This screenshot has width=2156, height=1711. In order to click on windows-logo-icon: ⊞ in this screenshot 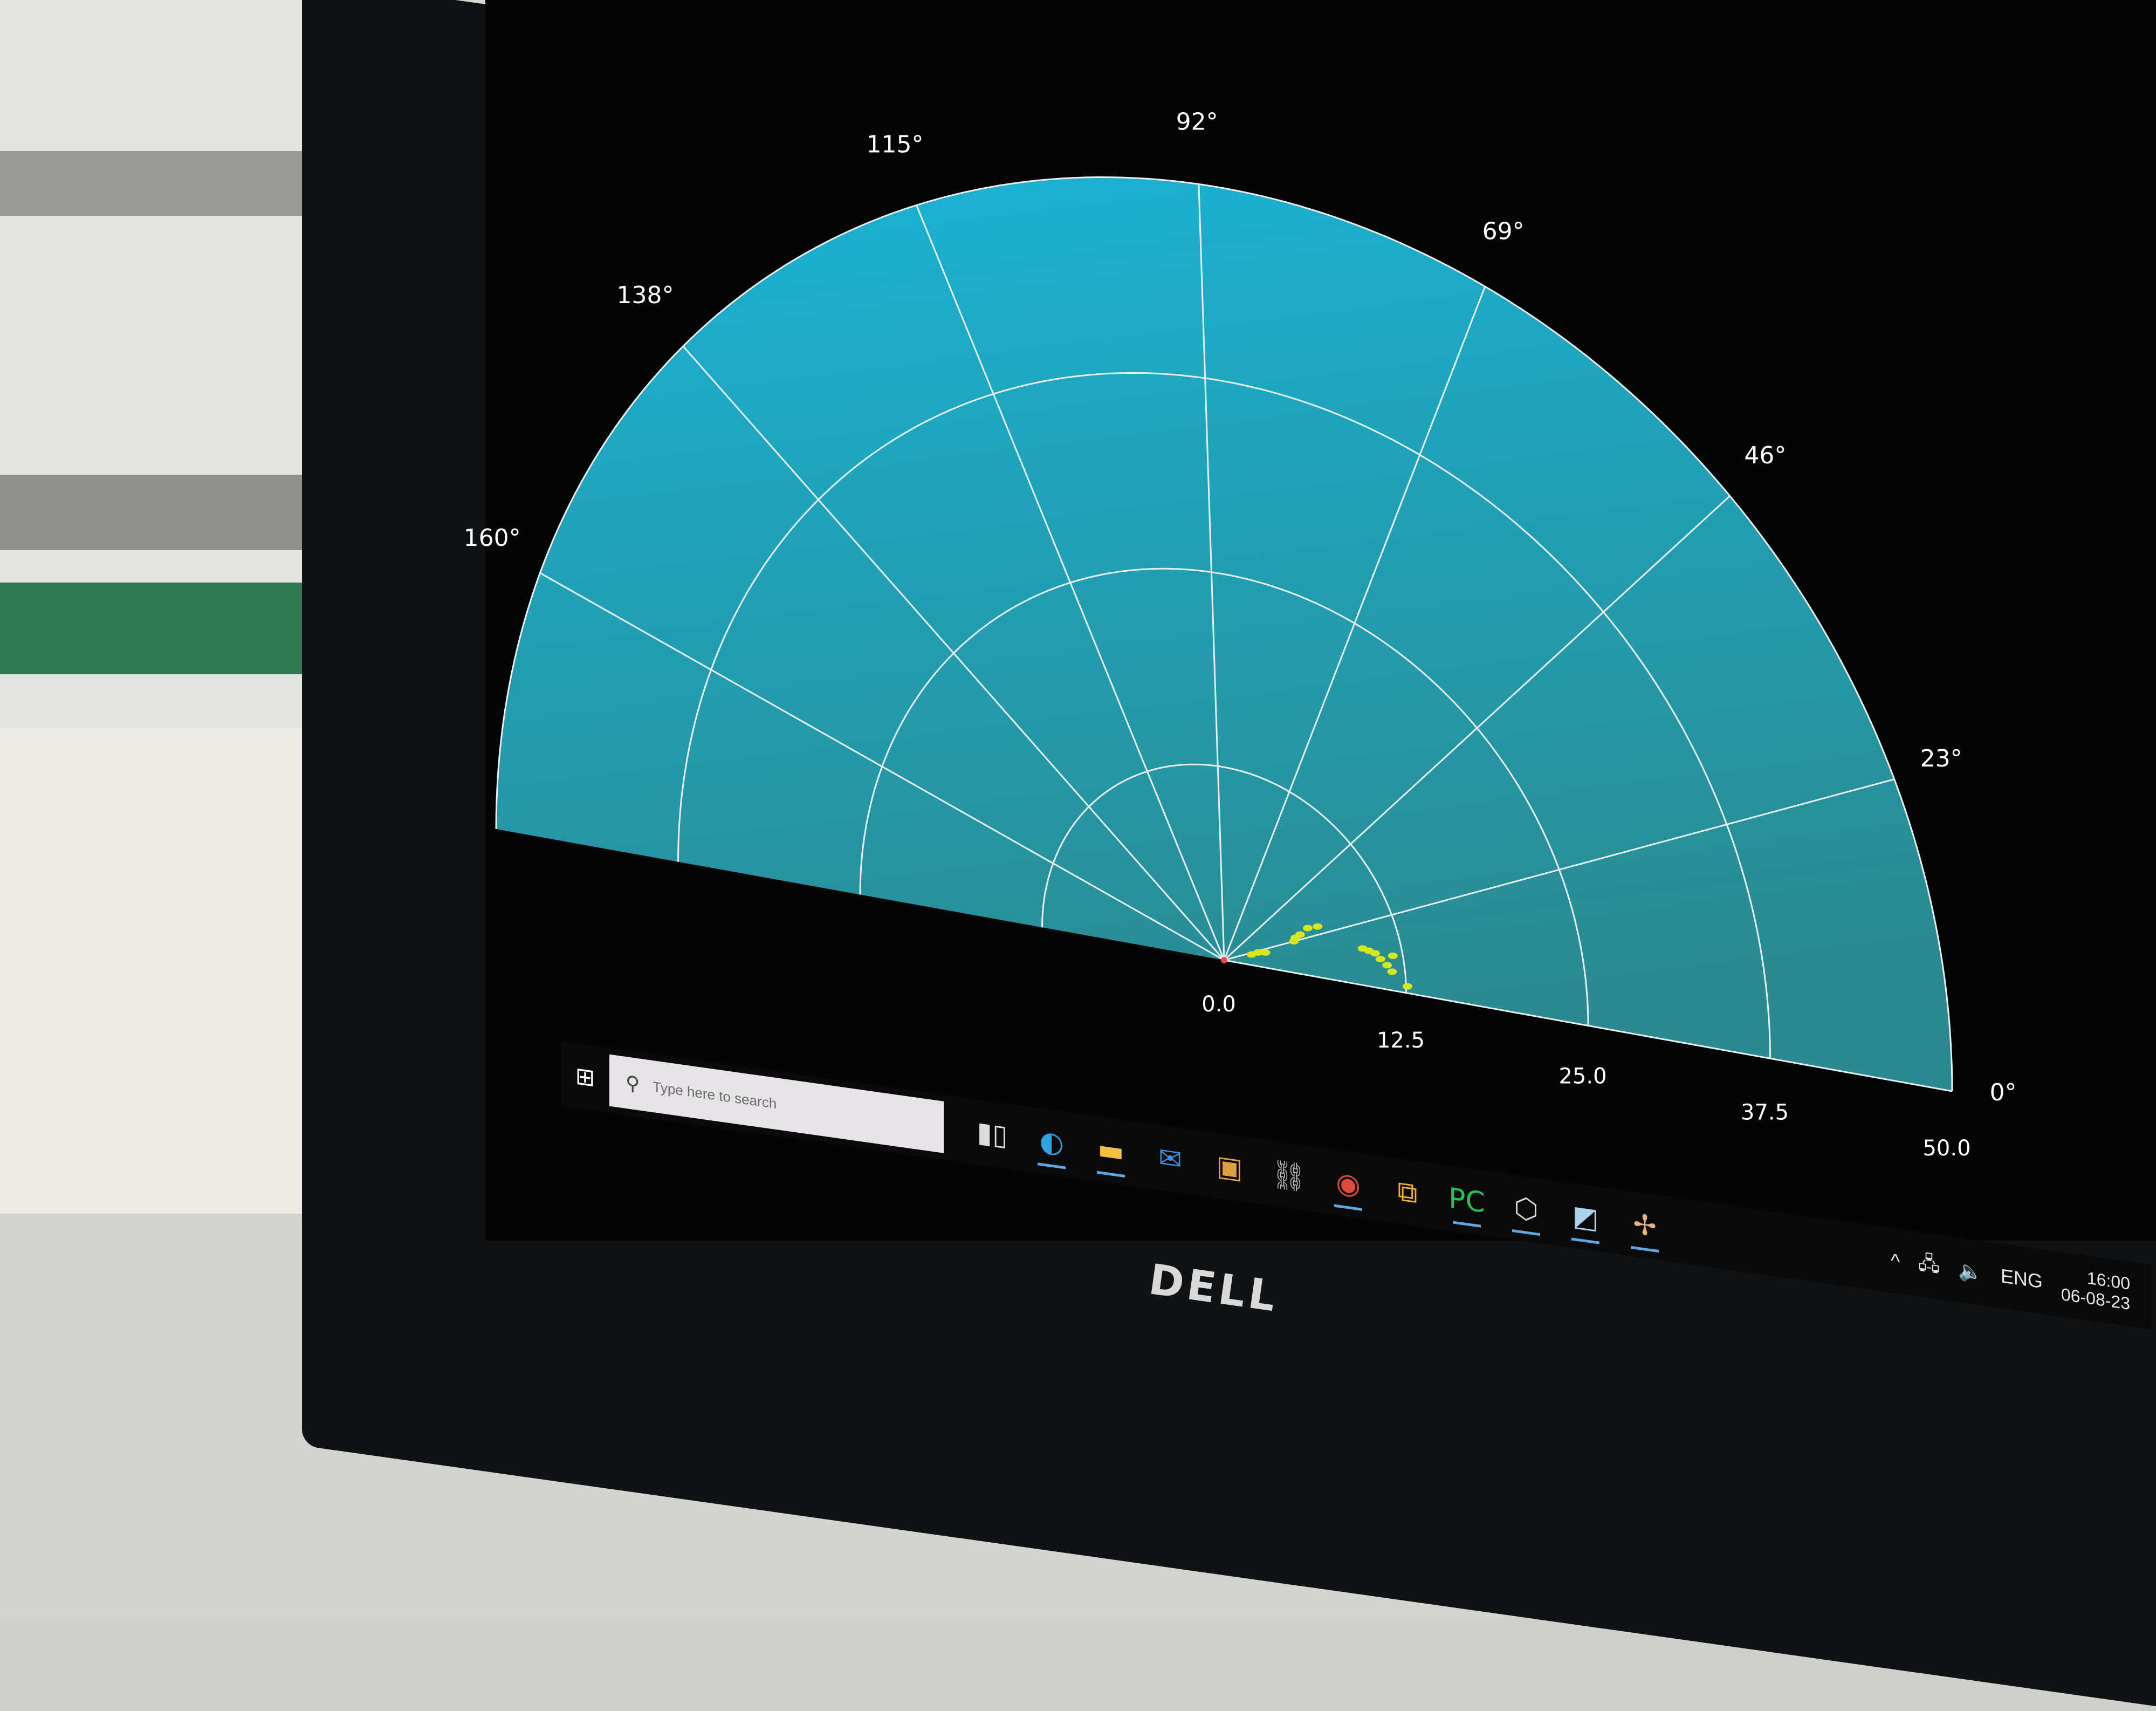, I will do `click(585, 1077)`.